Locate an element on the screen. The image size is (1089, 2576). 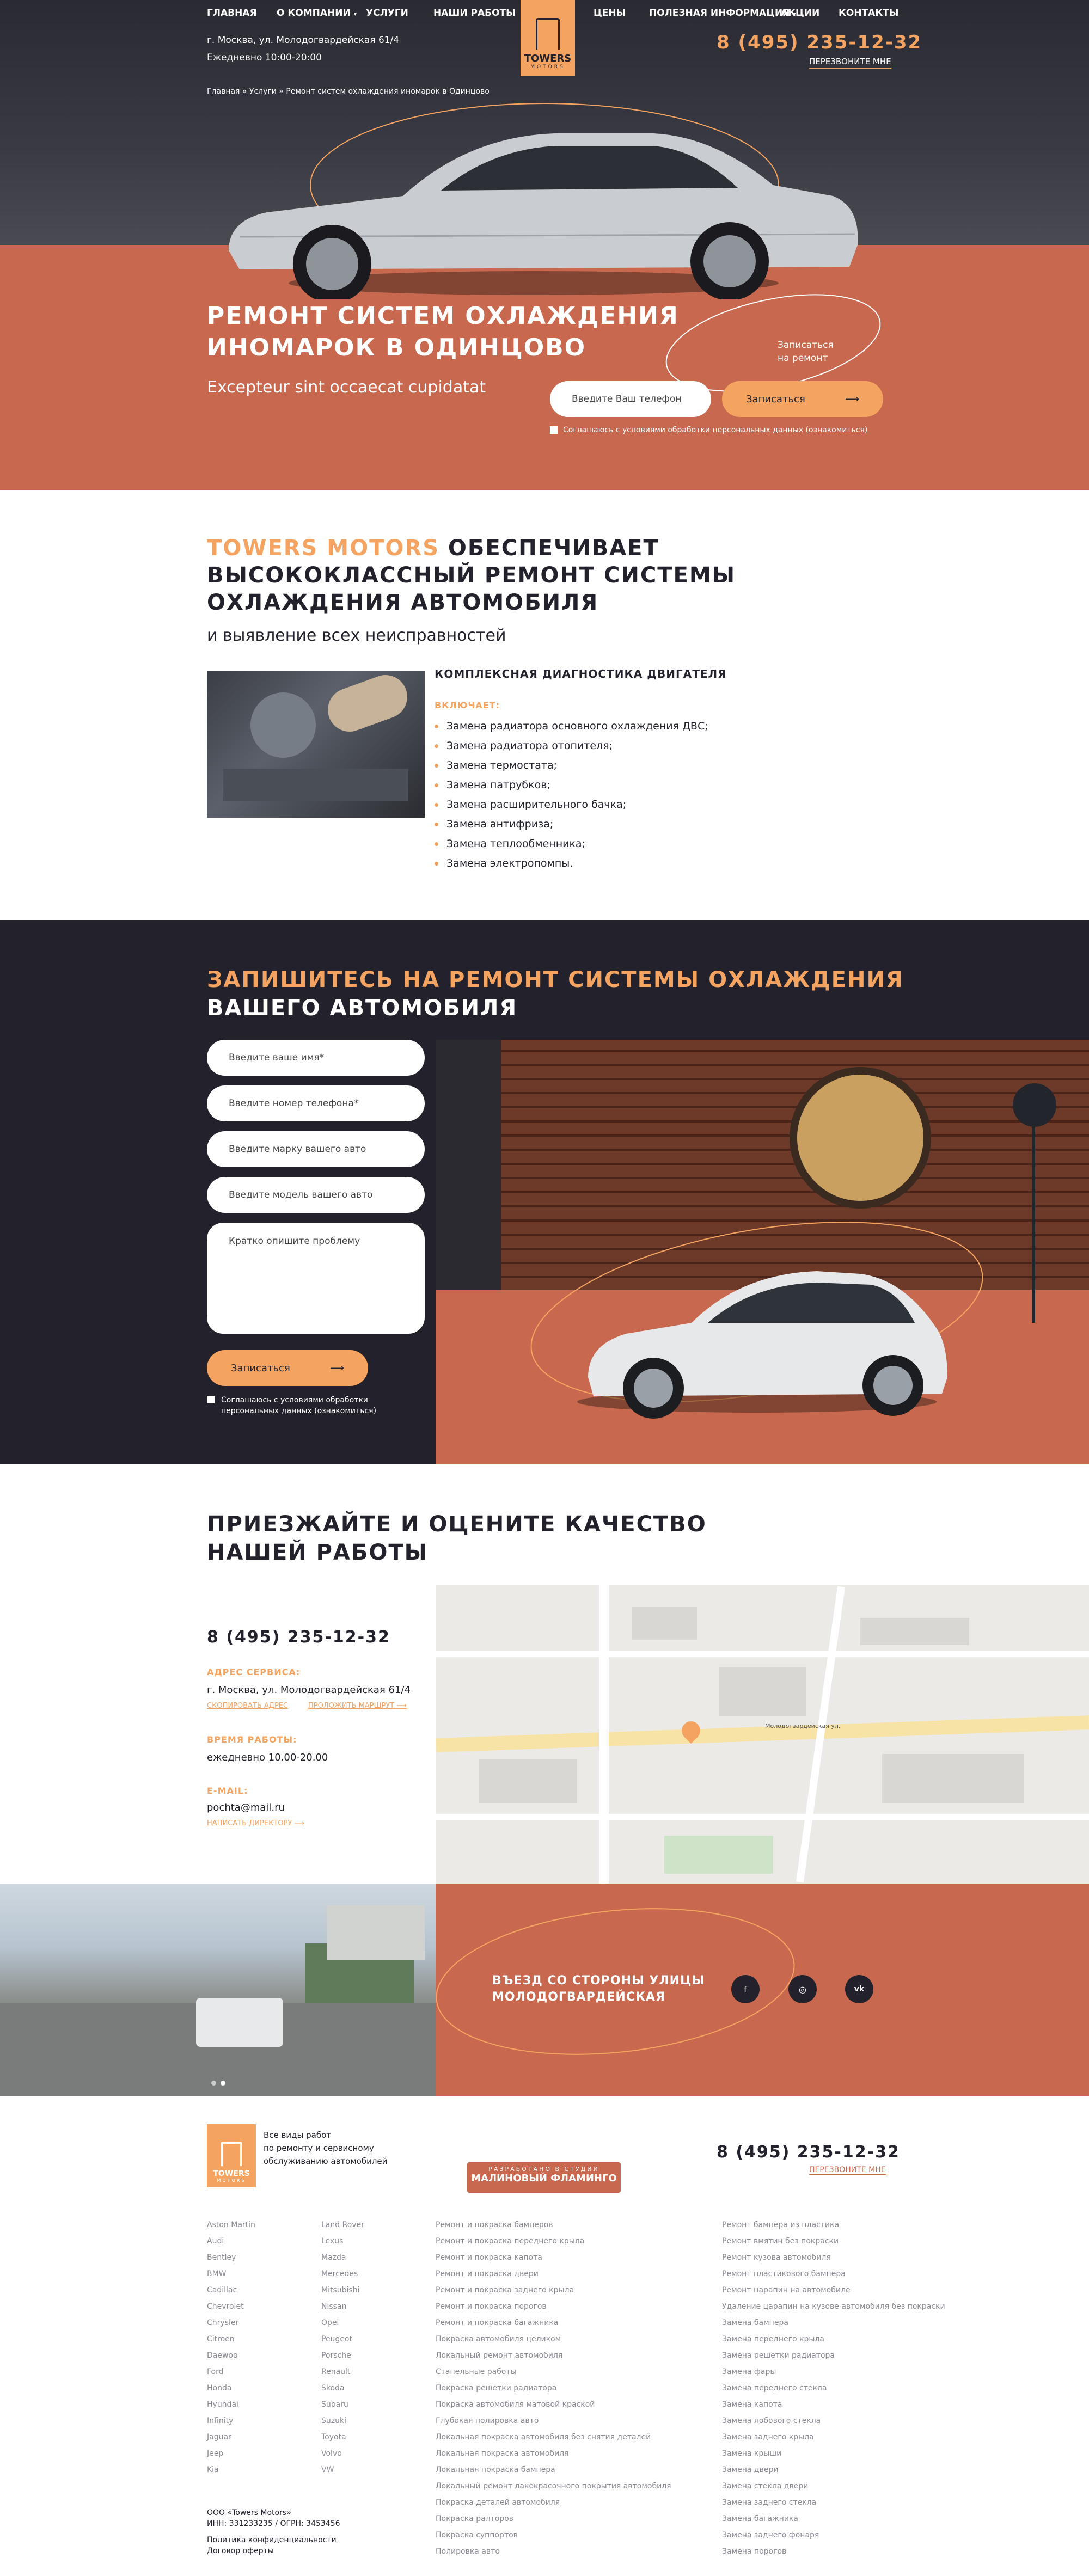
footer-brand-link: Citroen is located at coordinates (231, 2339).